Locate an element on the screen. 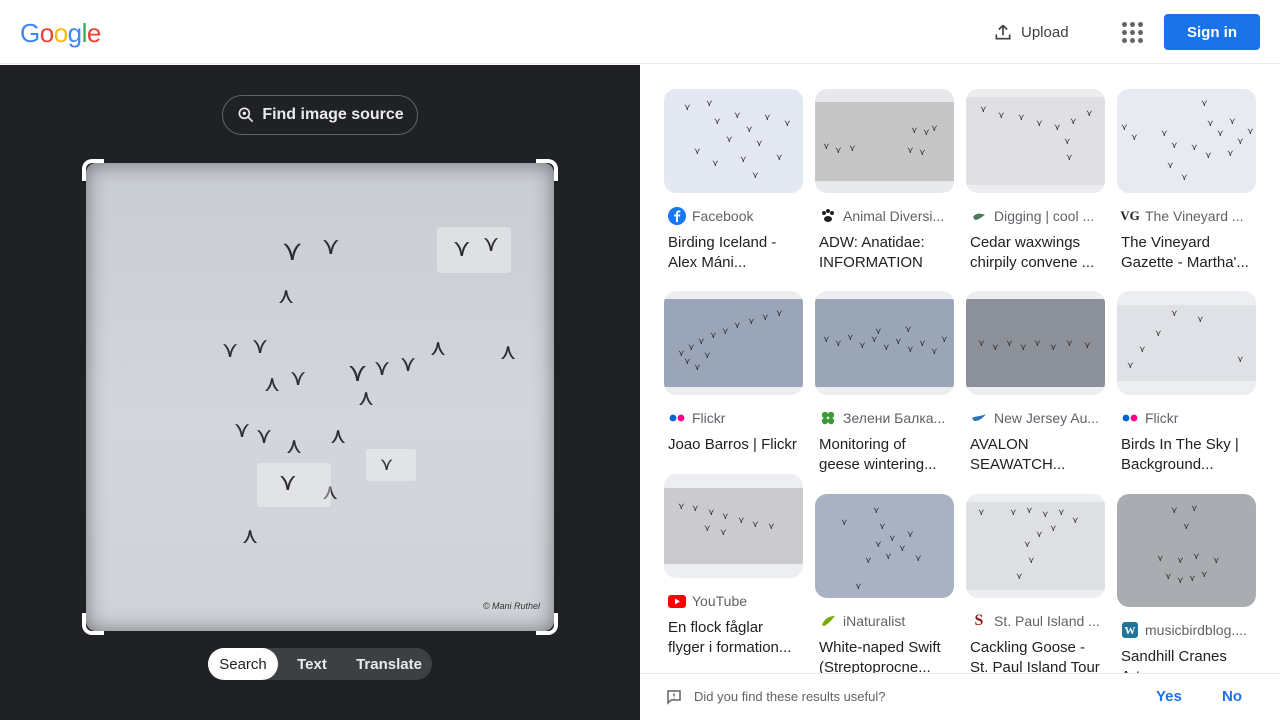 Image resolution: width=1280 pixels, height=720 pixels. result-source: Facebook is located at coordinates (733, 216).